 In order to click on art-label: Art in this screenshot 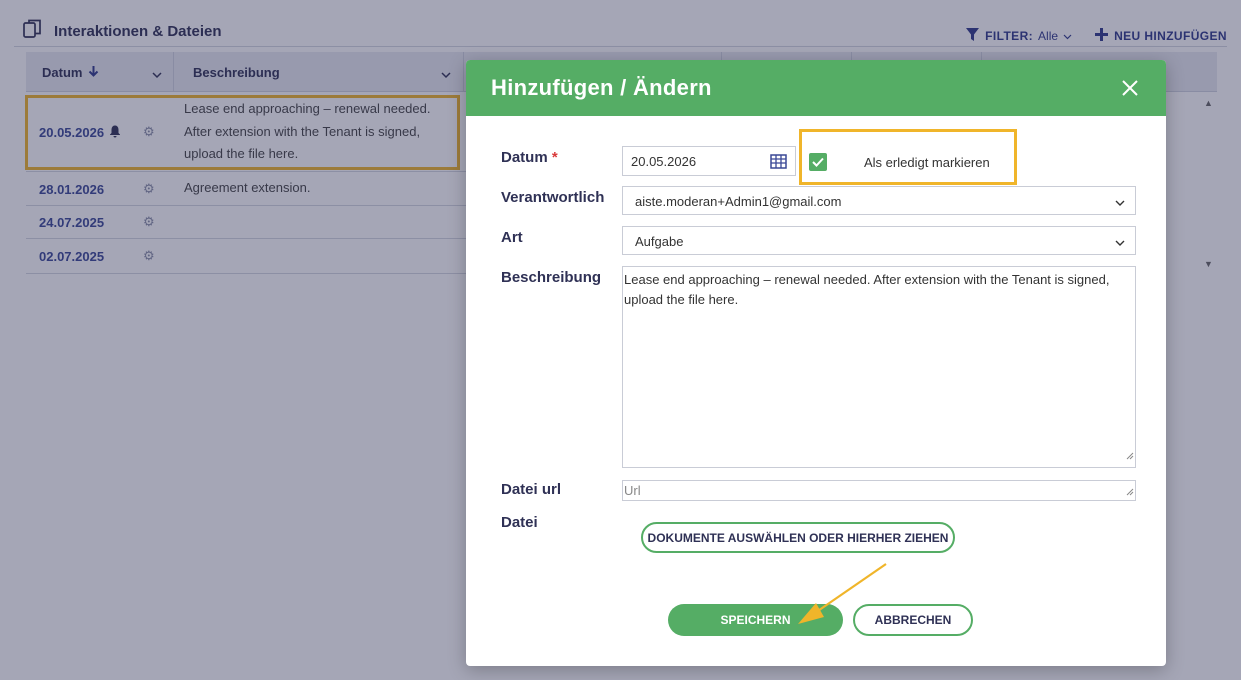, I will do `click(512, 237)`.